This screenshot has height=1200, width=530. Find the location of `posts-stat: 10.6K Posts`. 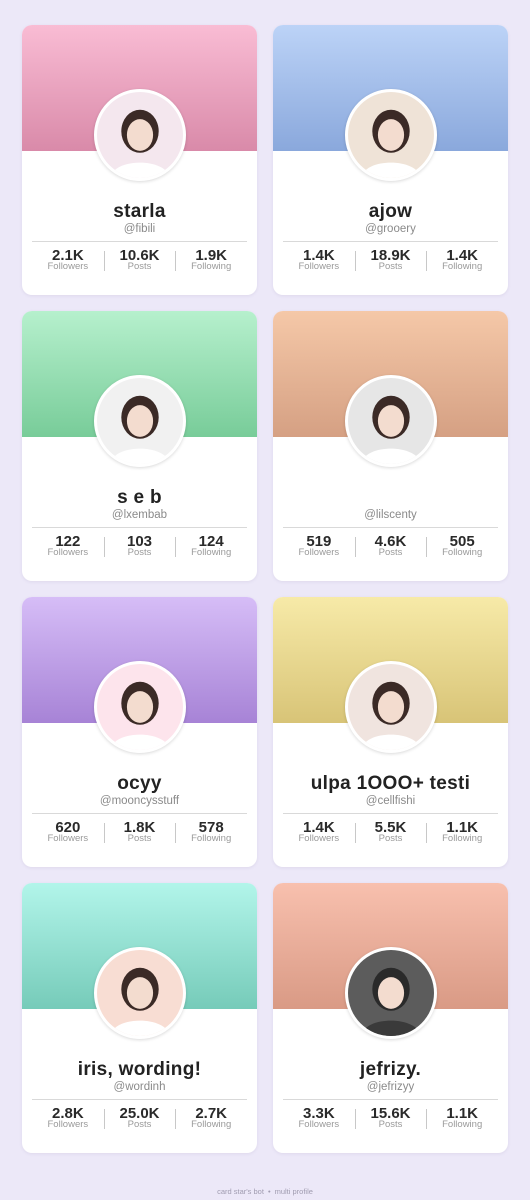

posts-stat: 10.6K Posts is located at coordinates (139, 264).